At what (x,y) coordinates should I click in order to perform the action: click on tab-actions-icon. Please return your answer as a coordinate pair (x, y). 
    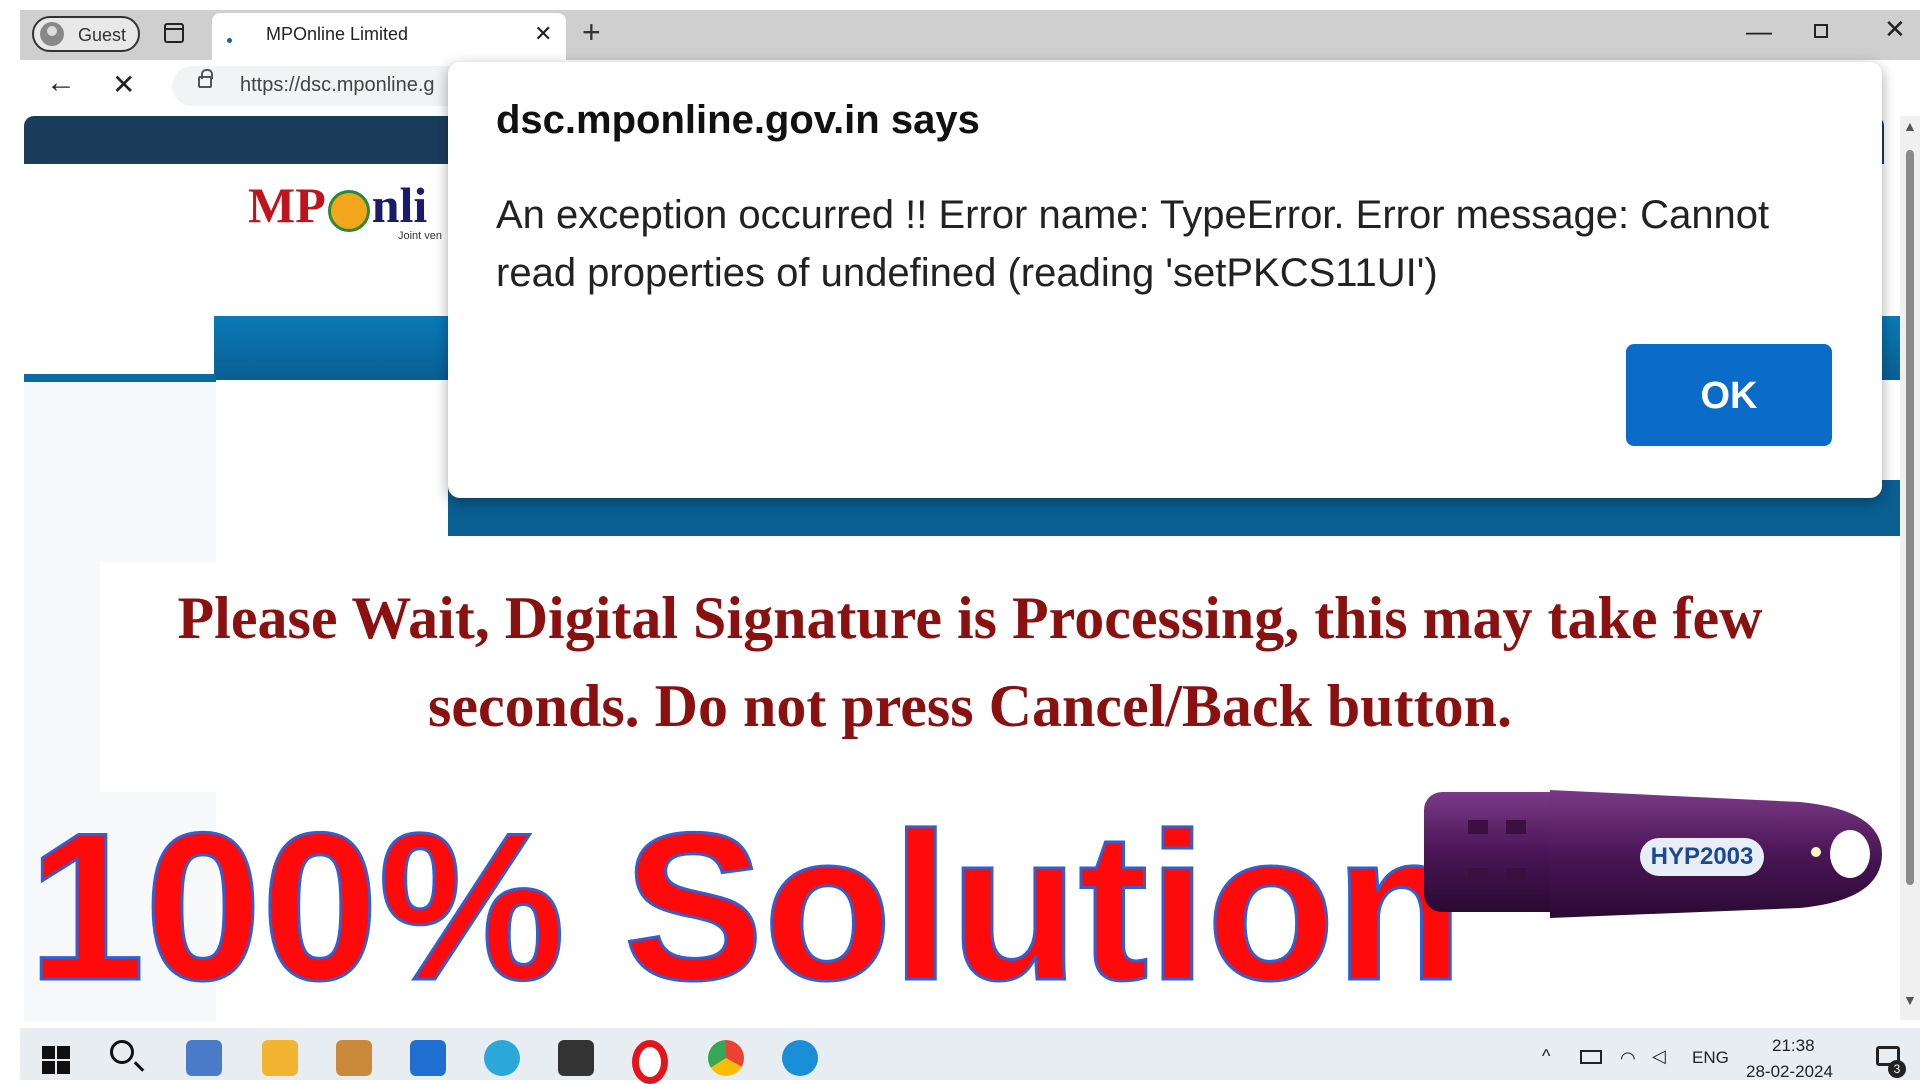
    Looking at the image, I should click on (174, 33).